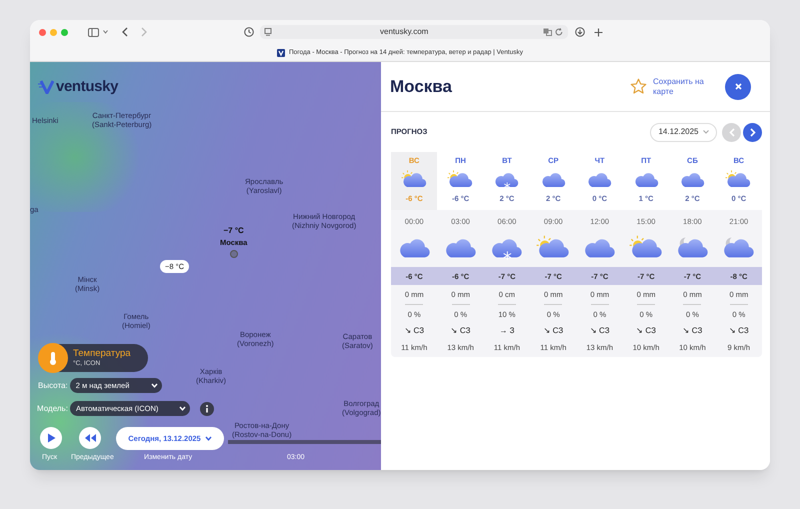 The height and width of the screenshot is (509, 800). Describe the element at coordinates (684, 86) in the screenshot. I see `save-to-map-link: Сохранить на карте` at that location.